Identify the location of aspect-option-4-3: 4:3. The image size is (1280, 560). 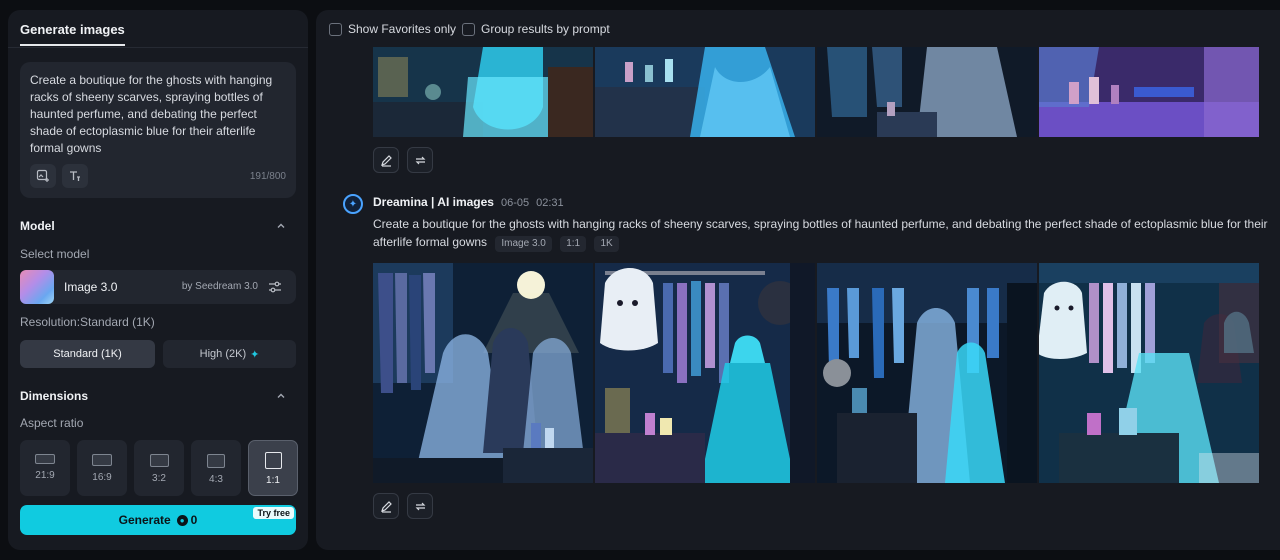
(216, 468).